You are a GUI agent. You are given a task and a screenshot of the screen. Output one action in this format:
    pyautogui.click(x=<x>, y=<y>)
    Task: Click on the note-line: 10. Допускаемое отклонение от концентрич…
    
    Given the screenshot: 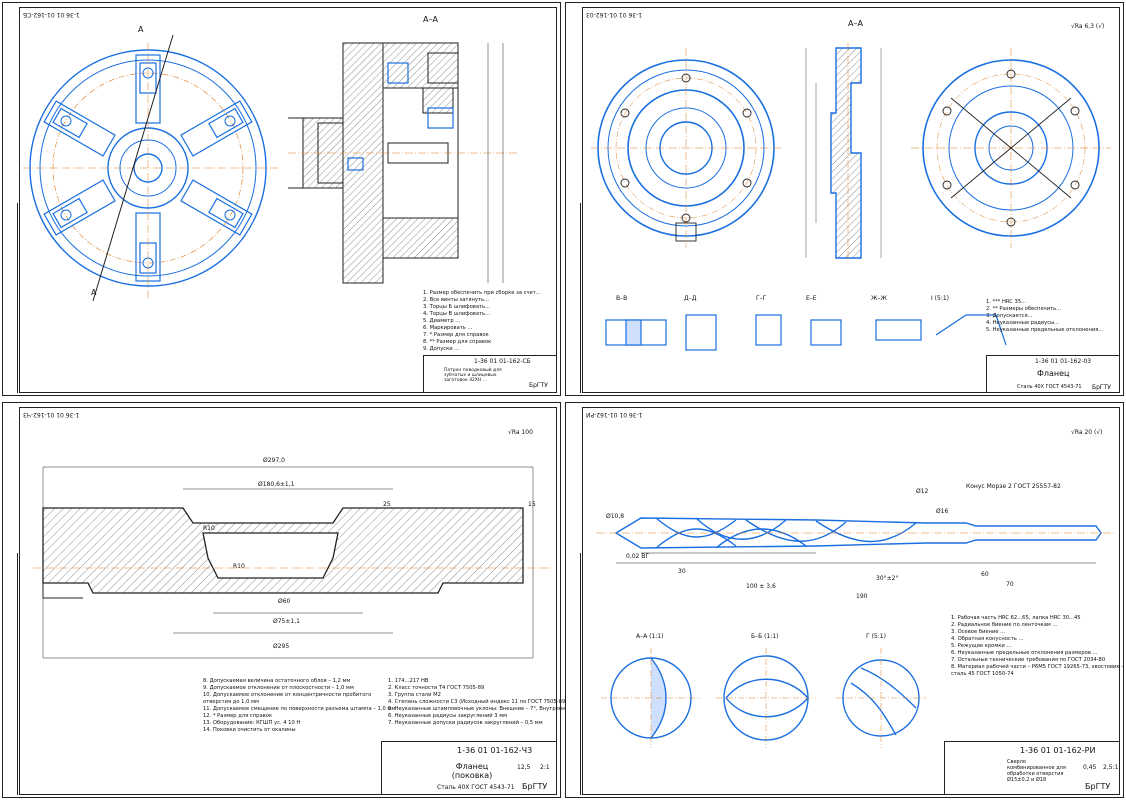 What is the action you would take?
    pyautogui.click(x=287, y=695)
    